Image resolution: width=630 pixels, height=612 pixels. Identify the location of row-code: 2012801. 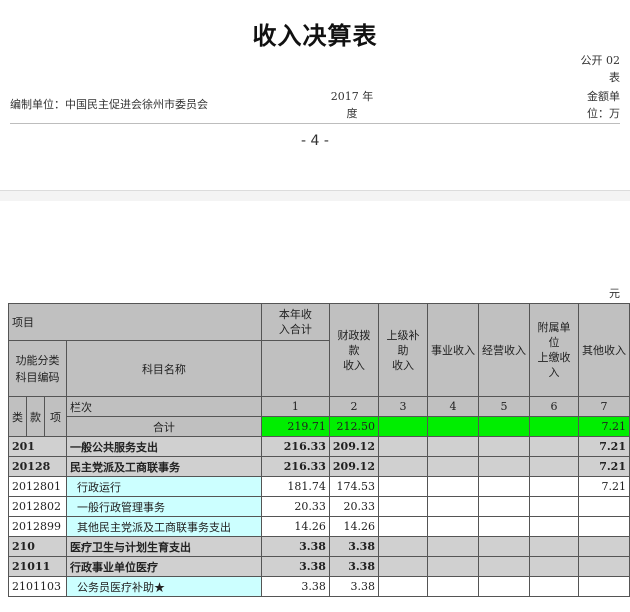
(37, 486).